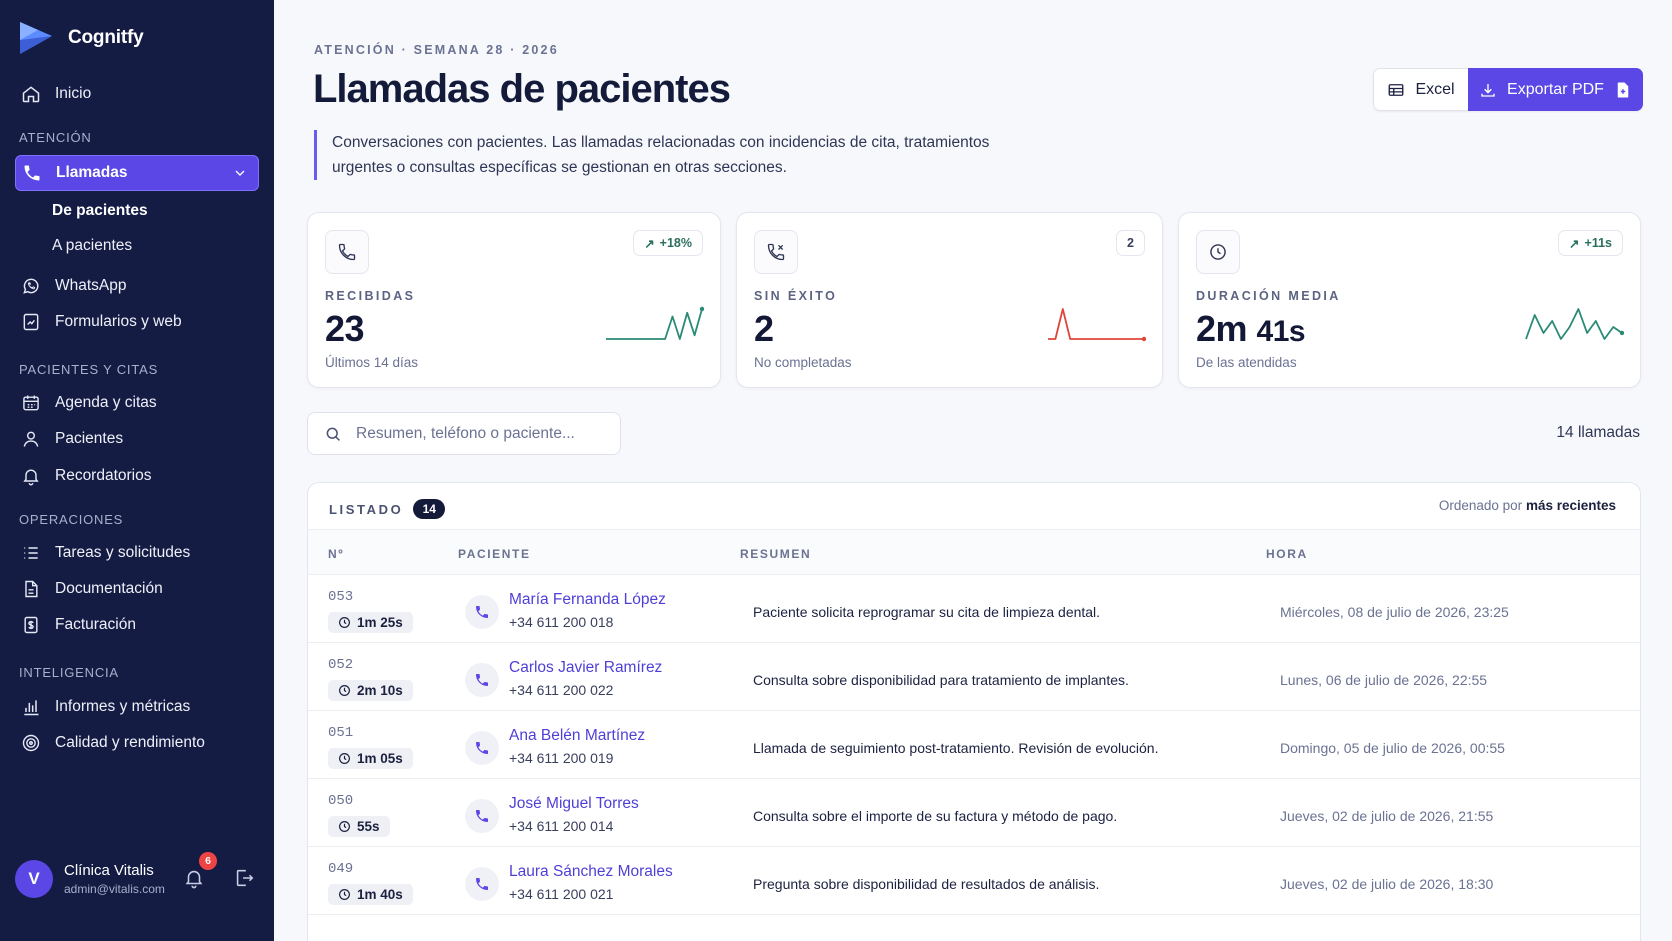 This screenshot has height=941, width=1672. What do you see at coordinates (561, 622) in the screenshot?
I see `patient-phone: +34 611 200 018` at bounding box center [561, 622].